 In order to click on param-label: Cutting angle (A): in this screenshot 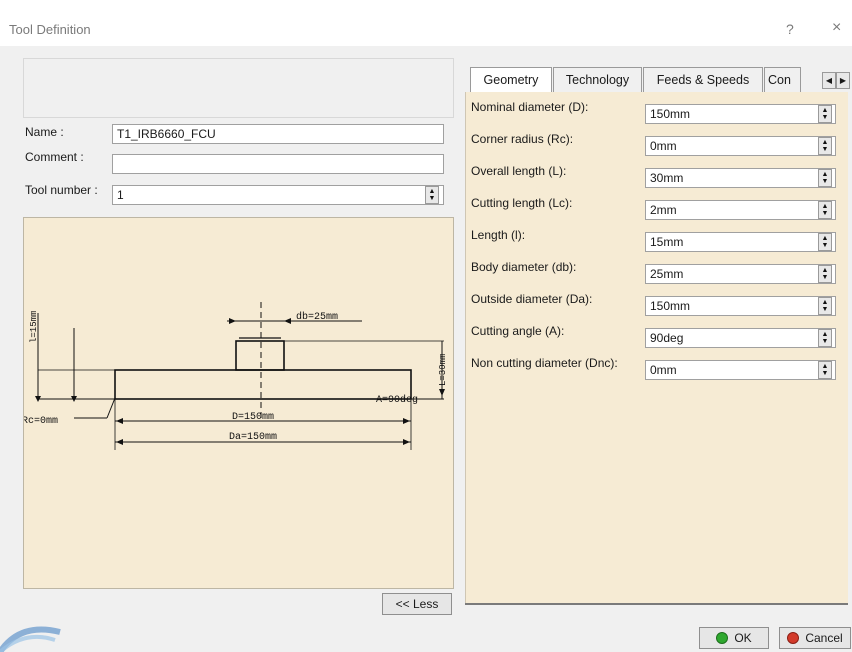, I will do `click(518, 331)`.